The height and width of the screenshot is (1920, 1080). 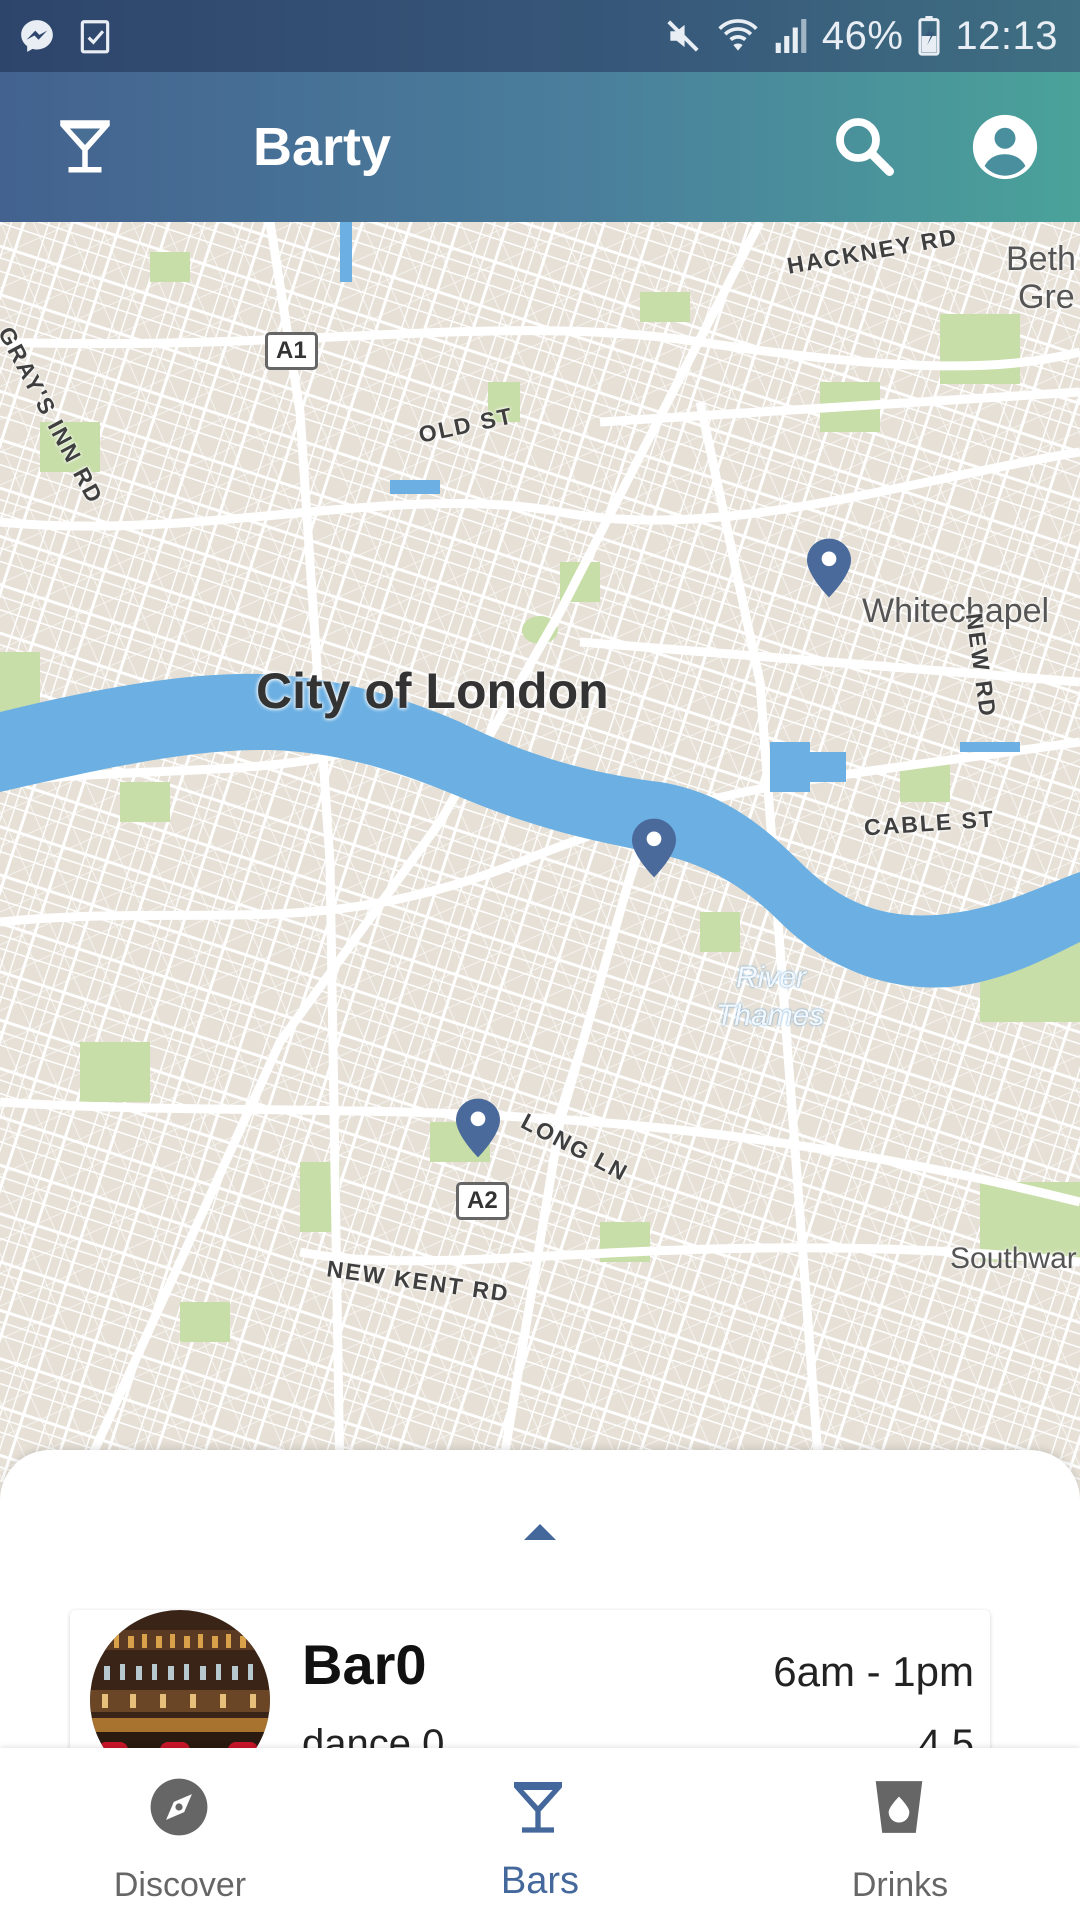 I want to click on nav-label-drinks: Drinks, so click(x=900, y=1885).